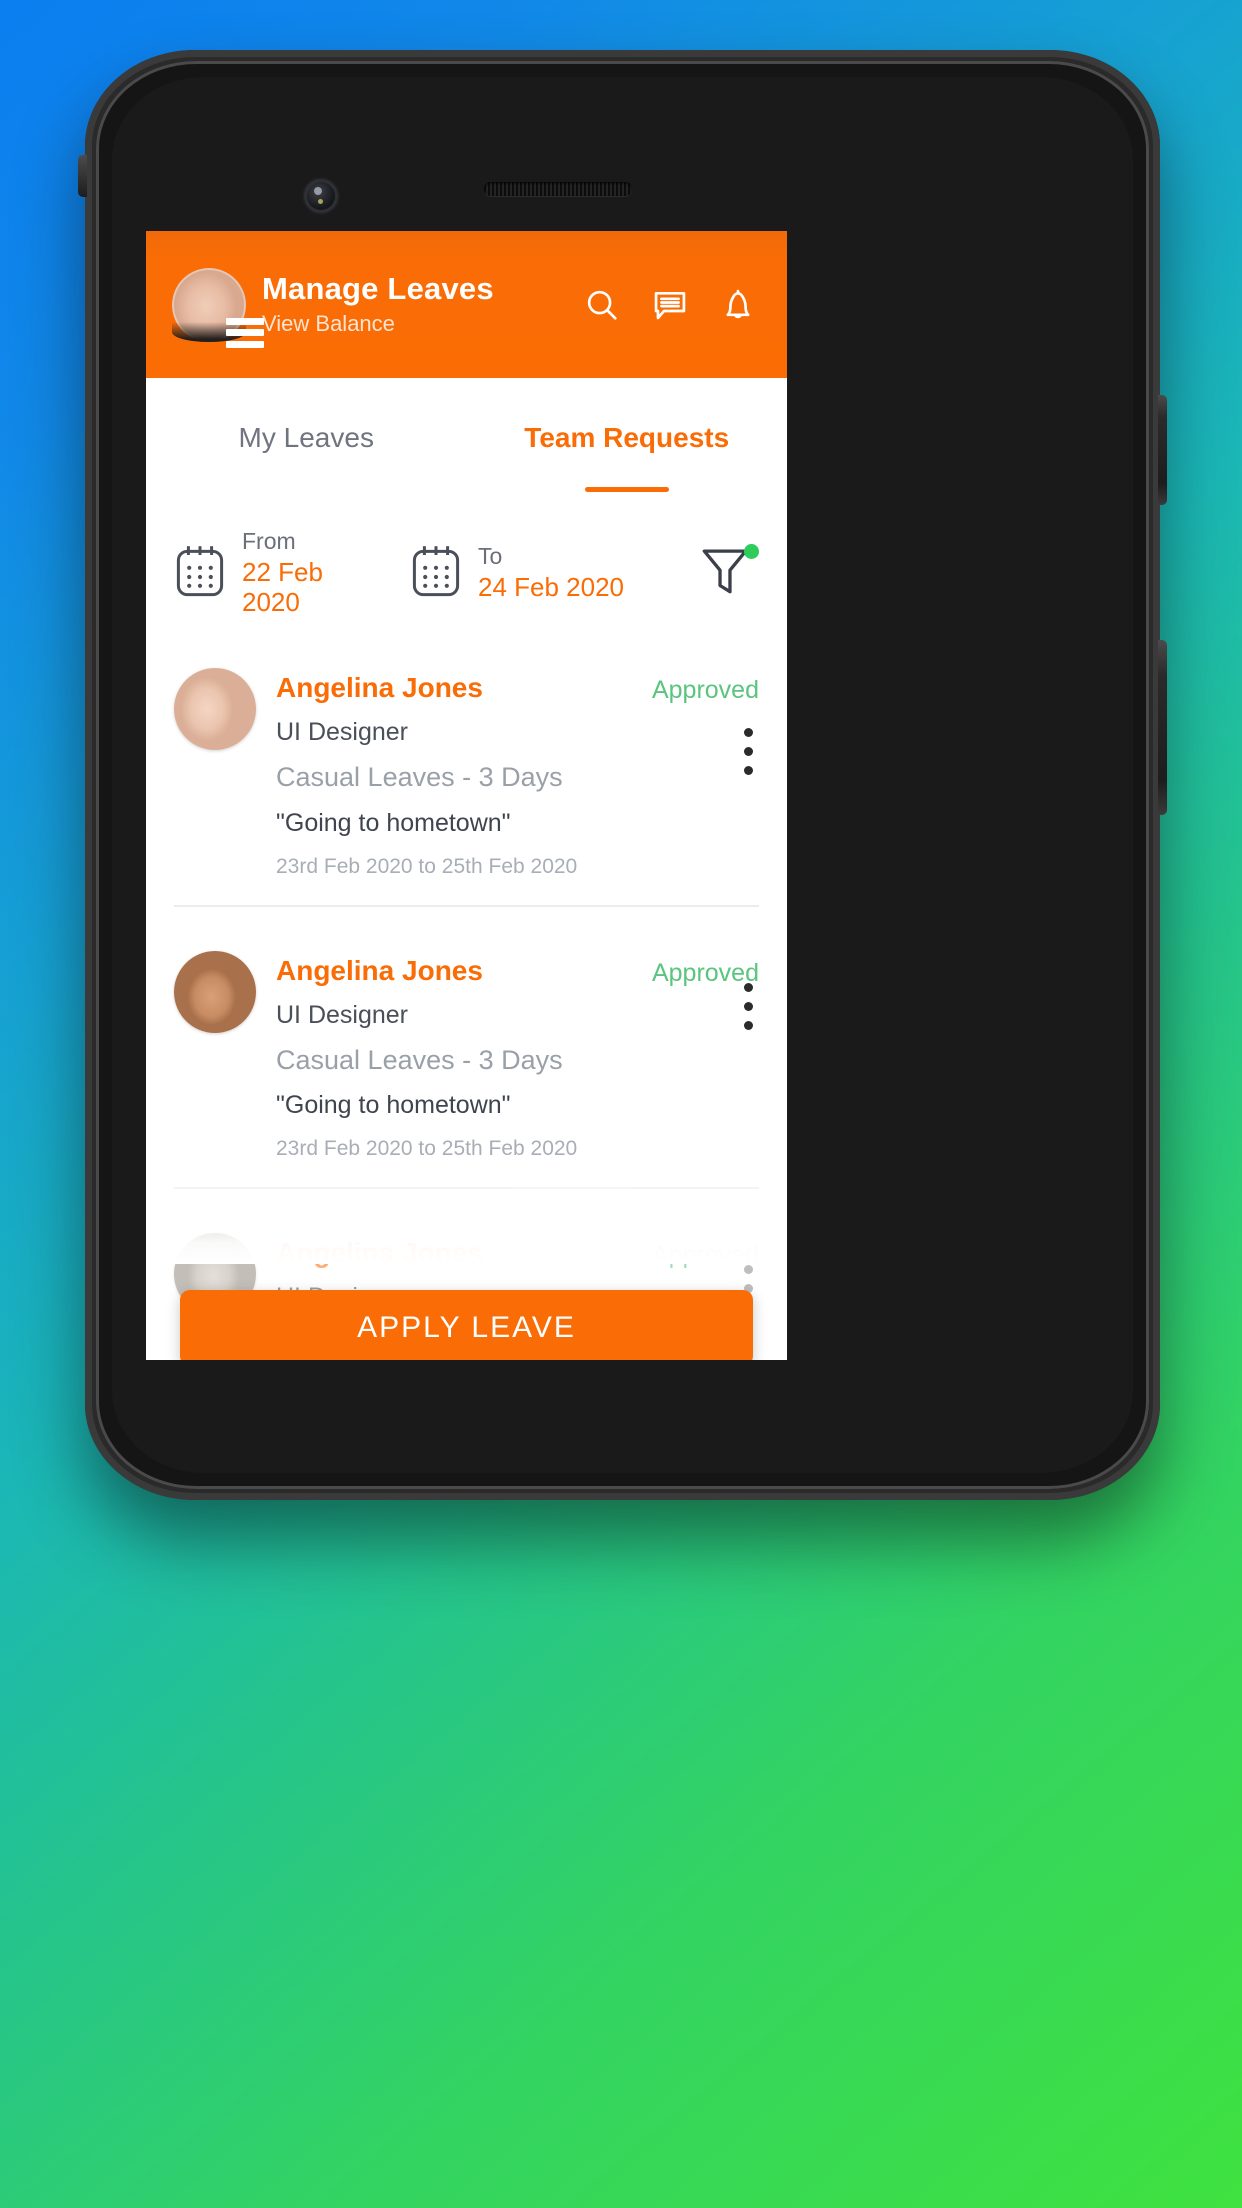  Describe the element at coordinates (82, 176) in the screenshot. I see `left-side-button` at that location.